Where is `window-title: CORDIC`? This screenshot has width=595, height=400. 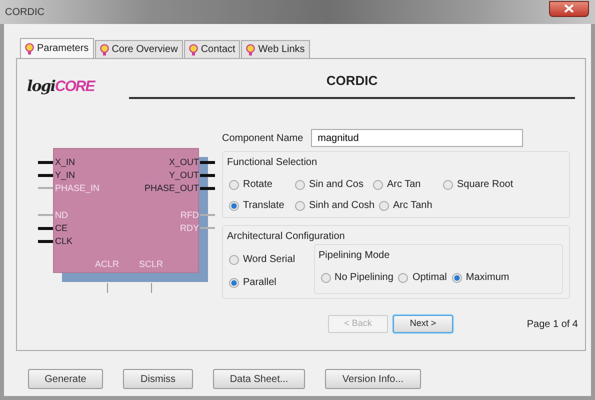 window-title: CORDIC is located at coordinates (24, 13).